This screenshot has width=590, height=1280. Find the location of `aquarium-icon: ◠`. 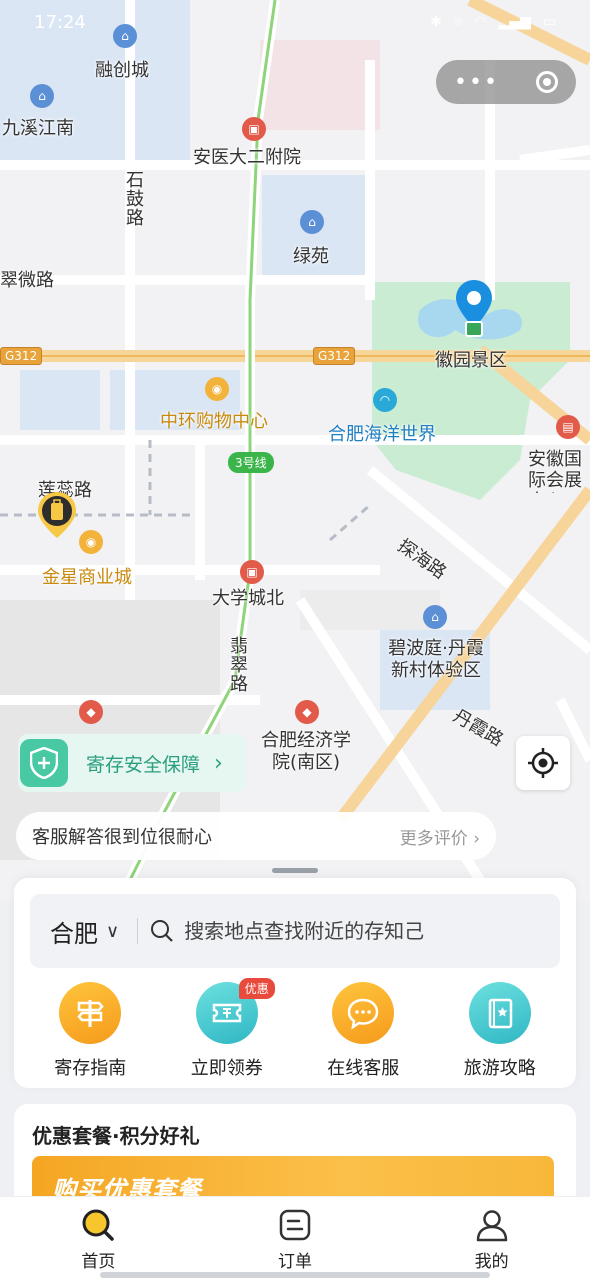

aquarium-icon: ◠ is located at coordinates (385, 400).